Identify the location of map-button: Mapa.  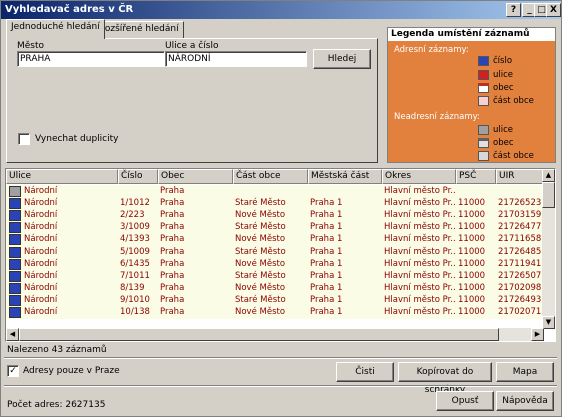
(525, 372).